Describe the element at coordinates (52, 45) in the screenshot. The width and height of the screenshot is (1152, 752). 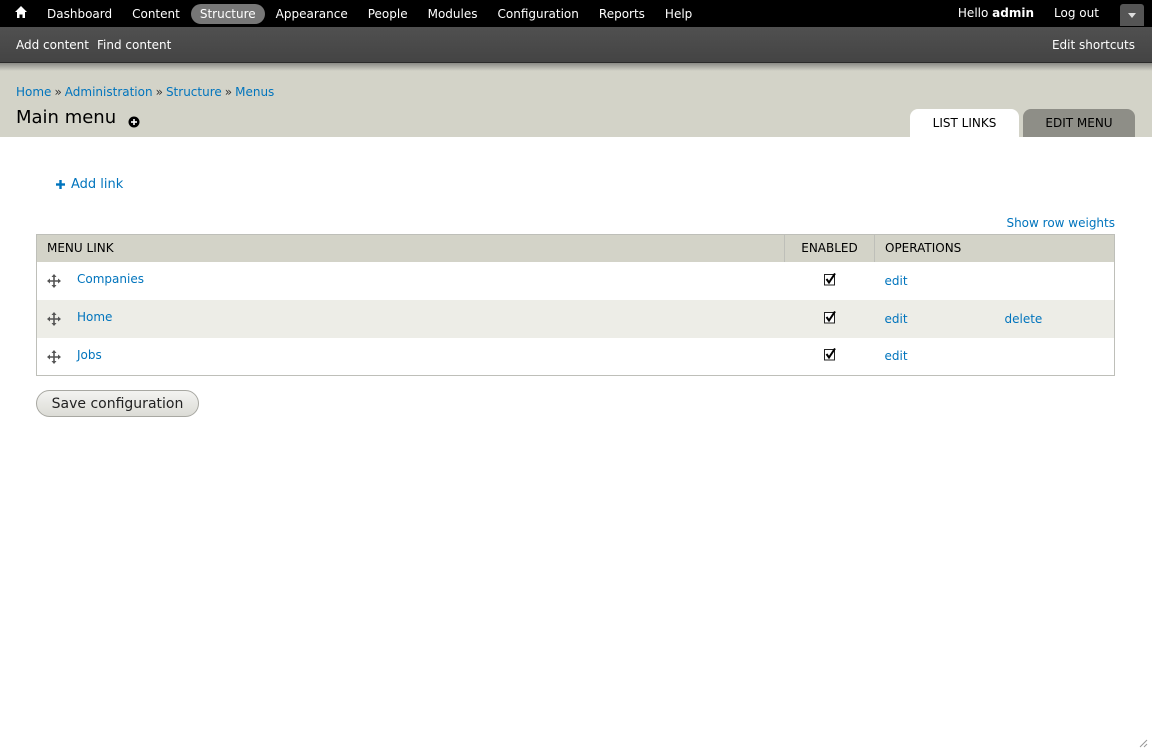
I see `shortcut-add-content: Add content` at that location.